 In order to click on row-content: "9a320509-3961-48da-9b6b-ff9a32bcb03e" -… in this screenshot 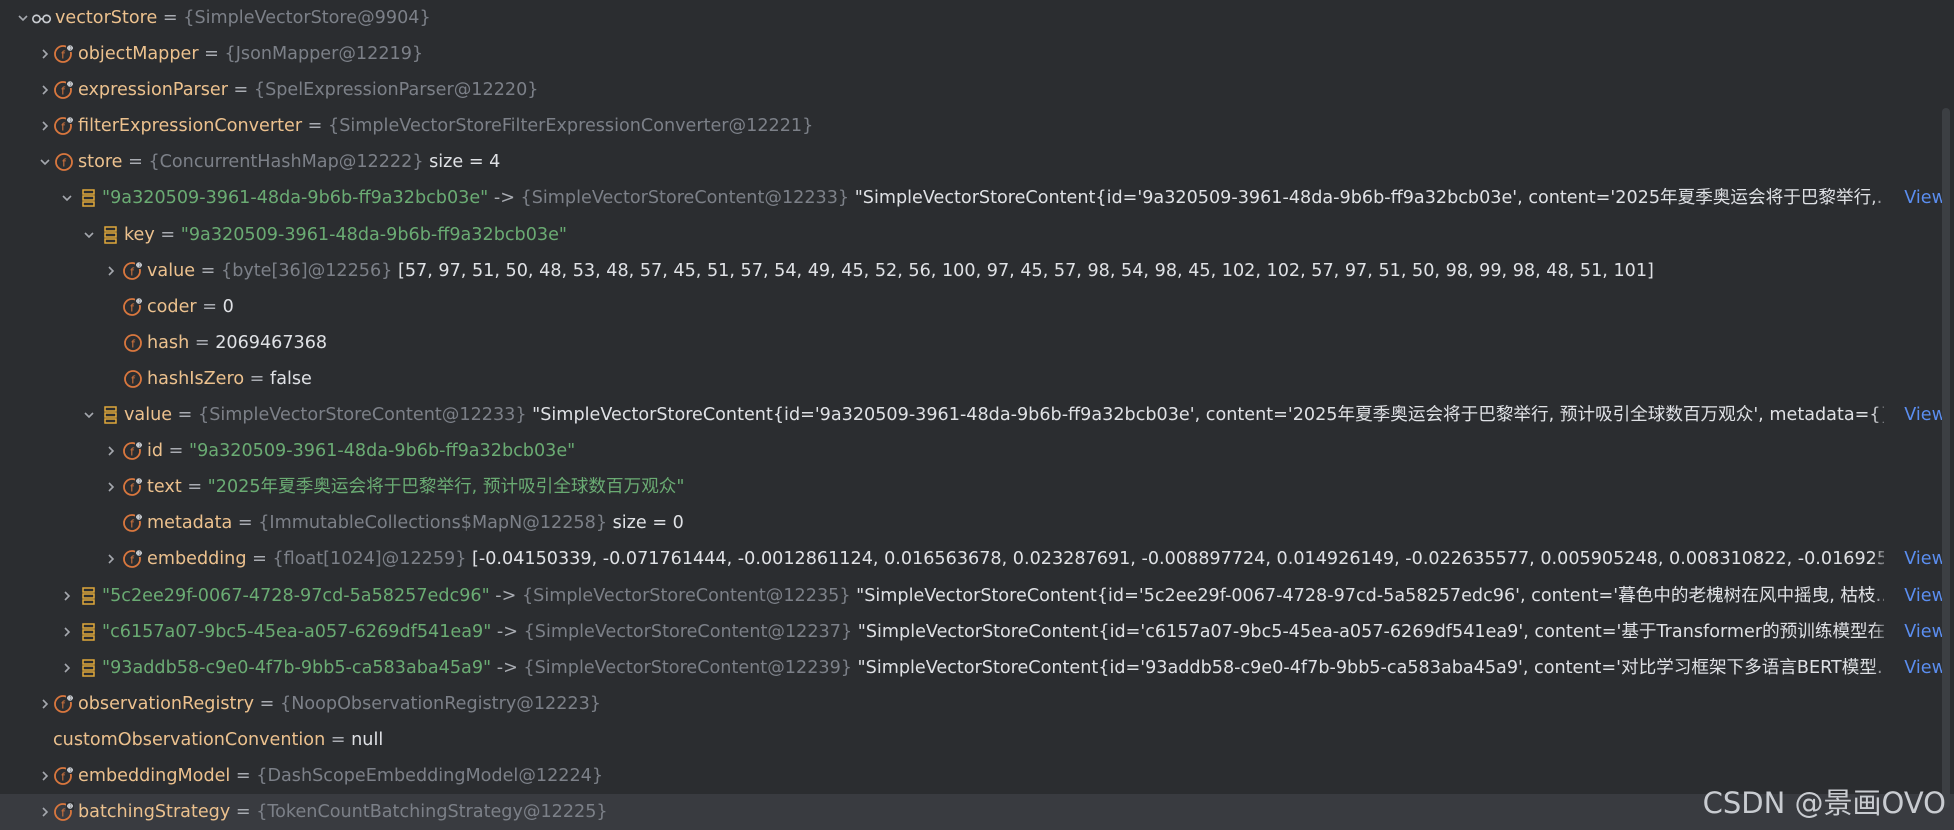, I will do `click(993, 198)`.